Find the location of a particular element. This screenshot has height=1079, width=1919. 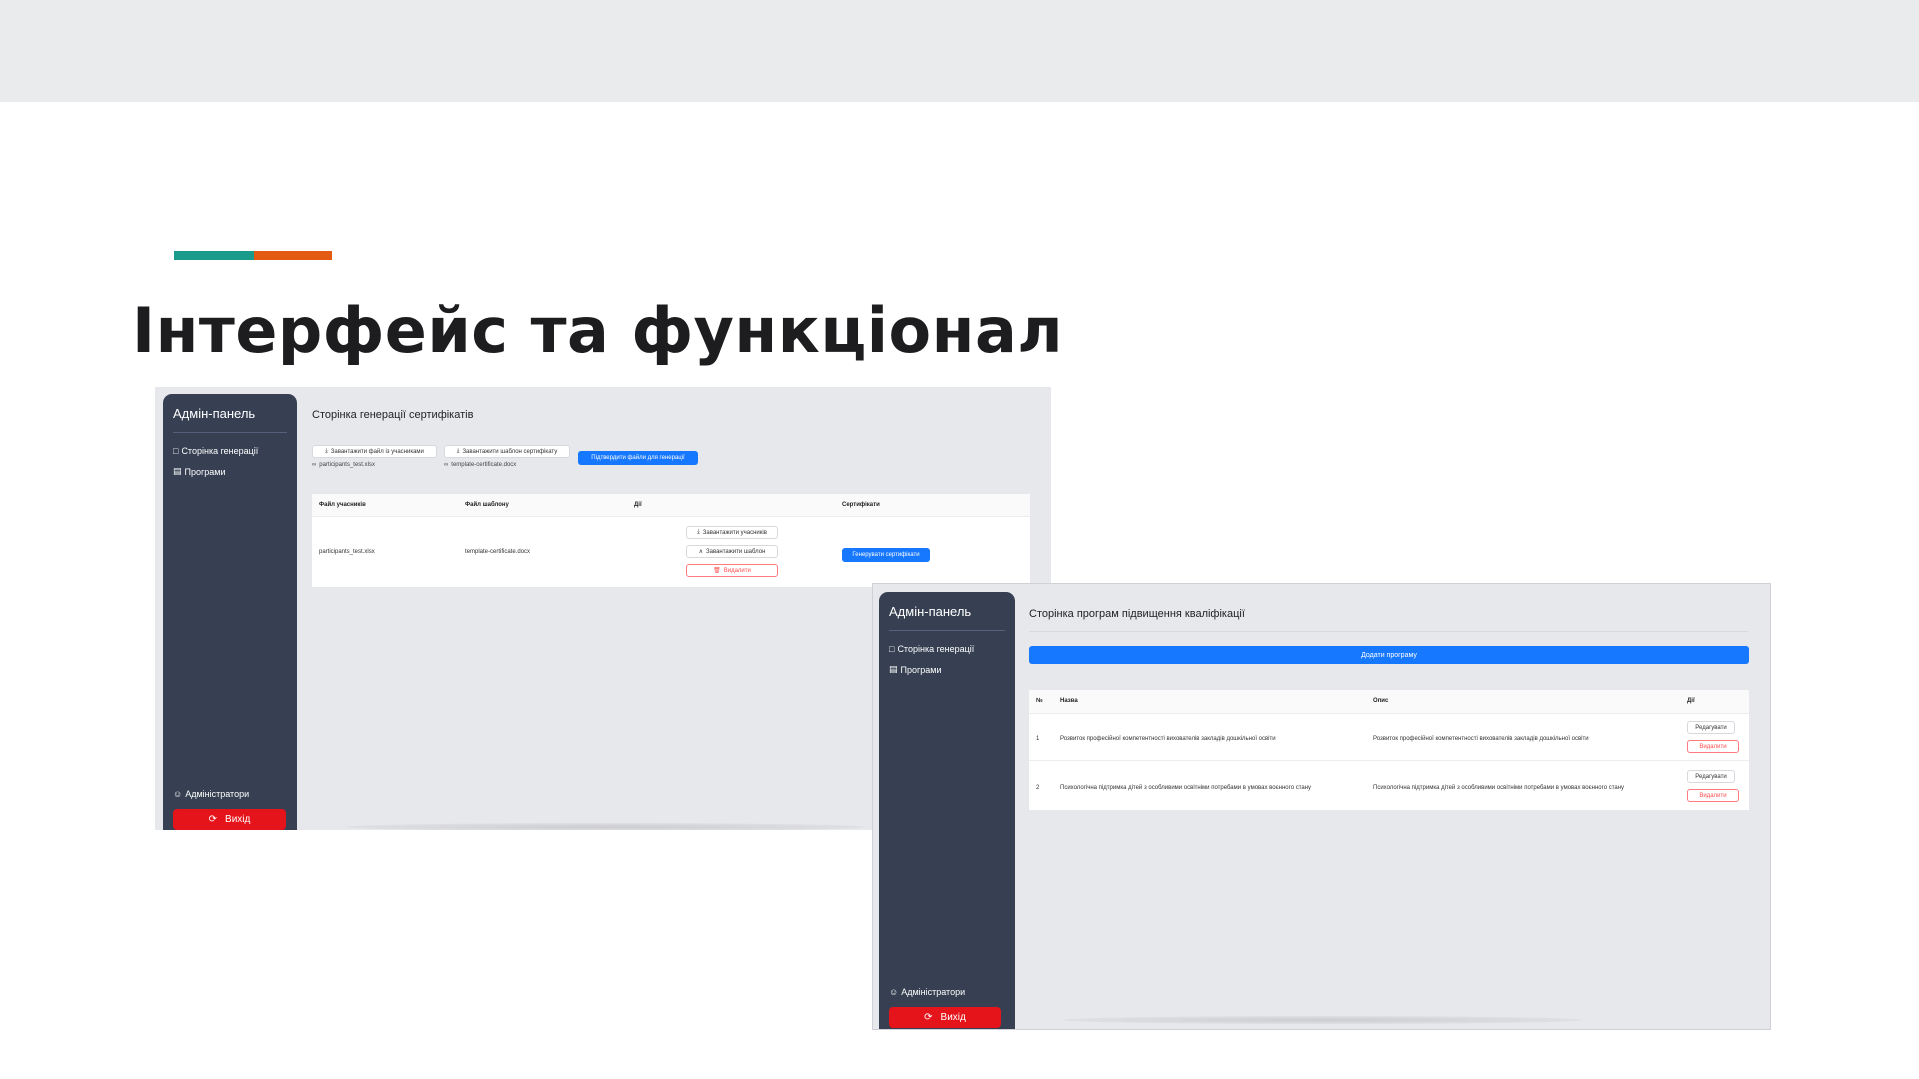

confirm-files-button: Підтвердити файли для генерації is located at coordinates (638, 458).